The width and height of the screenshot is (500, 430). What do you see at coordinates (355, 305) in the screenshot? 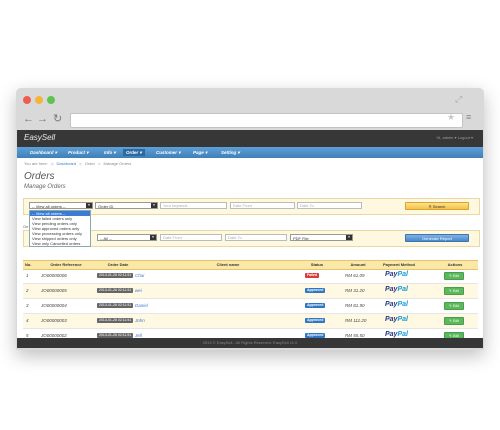
I see `order-amount: RM 81.90` at bounding box center [355, 305].